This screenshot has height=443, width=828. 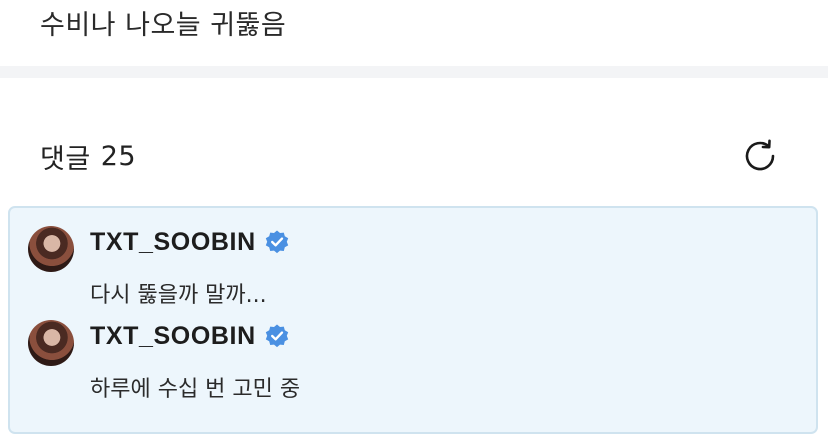 I want to click on comments-header: 댓글 25, so click(x=88, y=156).